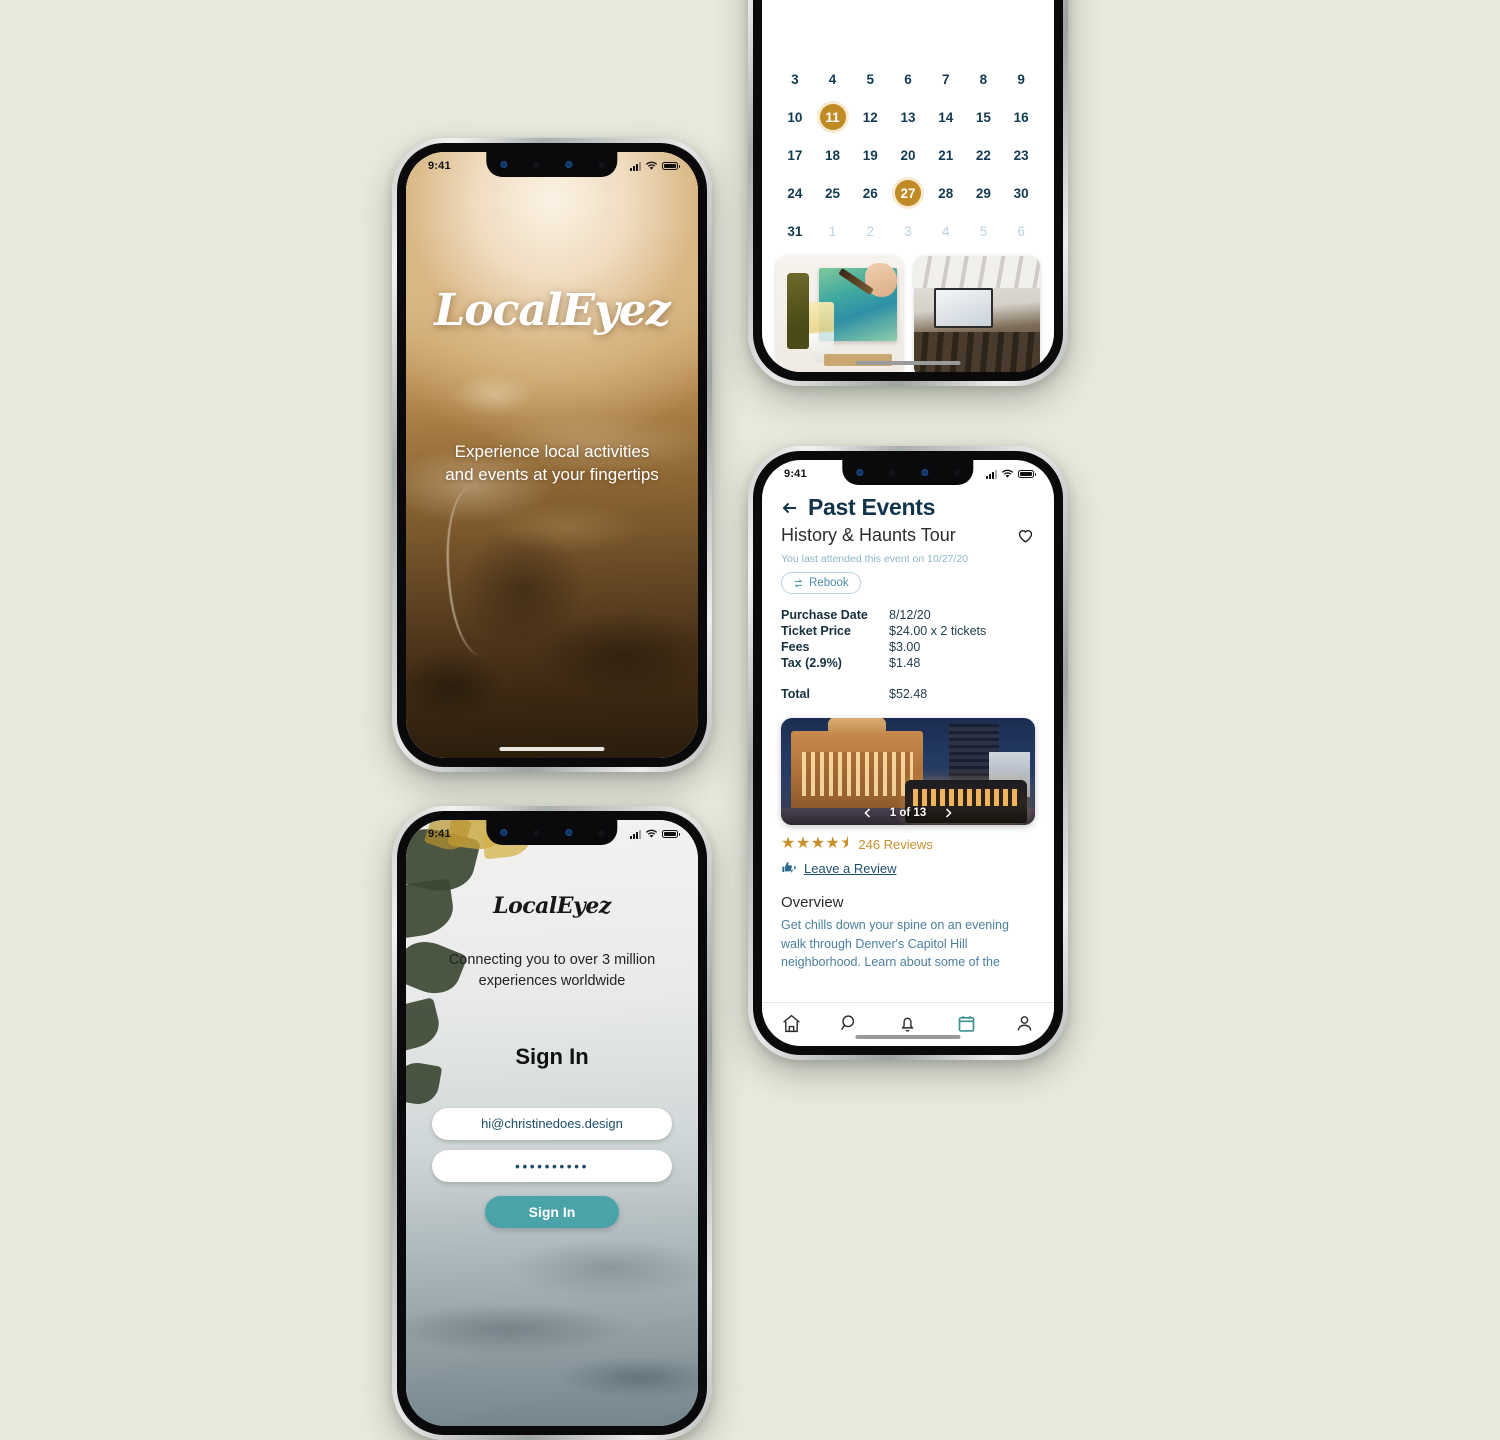  I want to click on calendar-day-2: 2, so click(870, 231).